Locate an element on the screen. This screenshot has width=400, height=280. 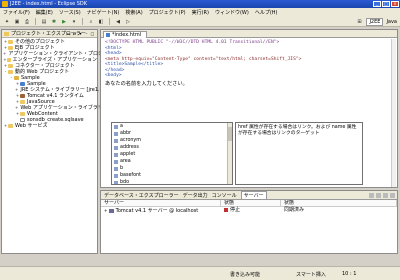
column-status: 状態 is located at coordinates (339, 203).